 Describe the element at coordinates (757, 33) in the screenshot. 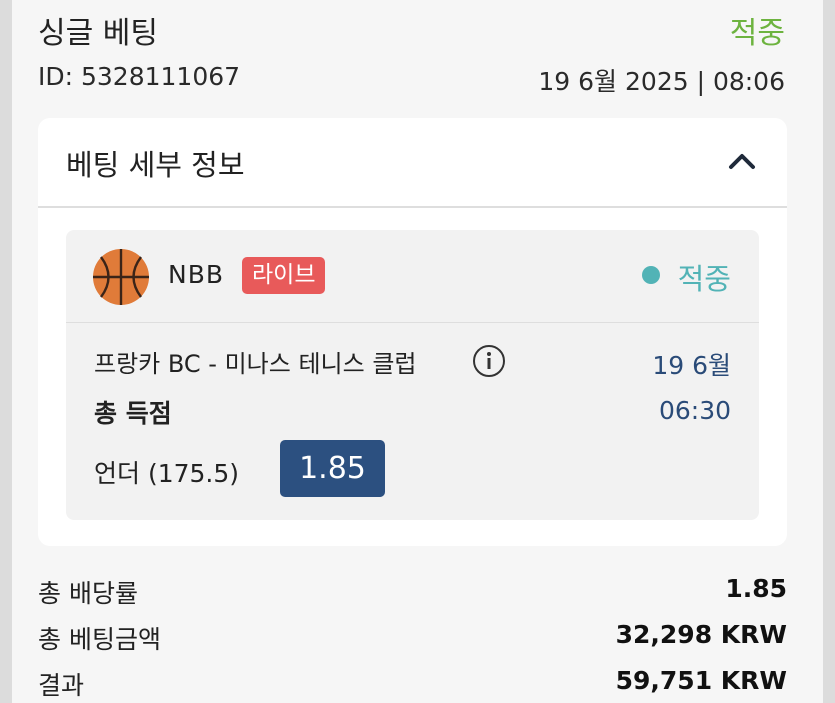

I see `bet-status: 적중` at that location.